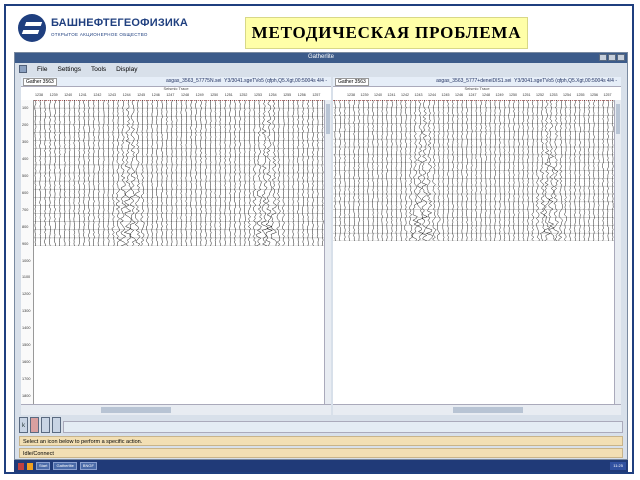 This screenshot has height=480, width=640. What do you see at coordinates (26, 362) in the screenshot?
I see `time-tick-label: 1600` at bounding box center [26, 362].